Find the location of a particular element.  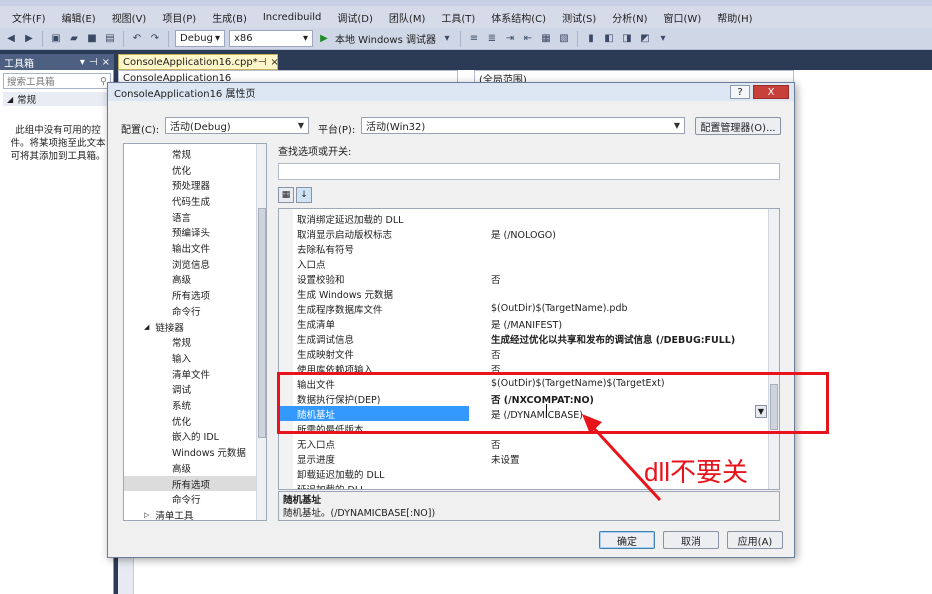

align-right-icon: ≣ is located at coordinates (492, 39).